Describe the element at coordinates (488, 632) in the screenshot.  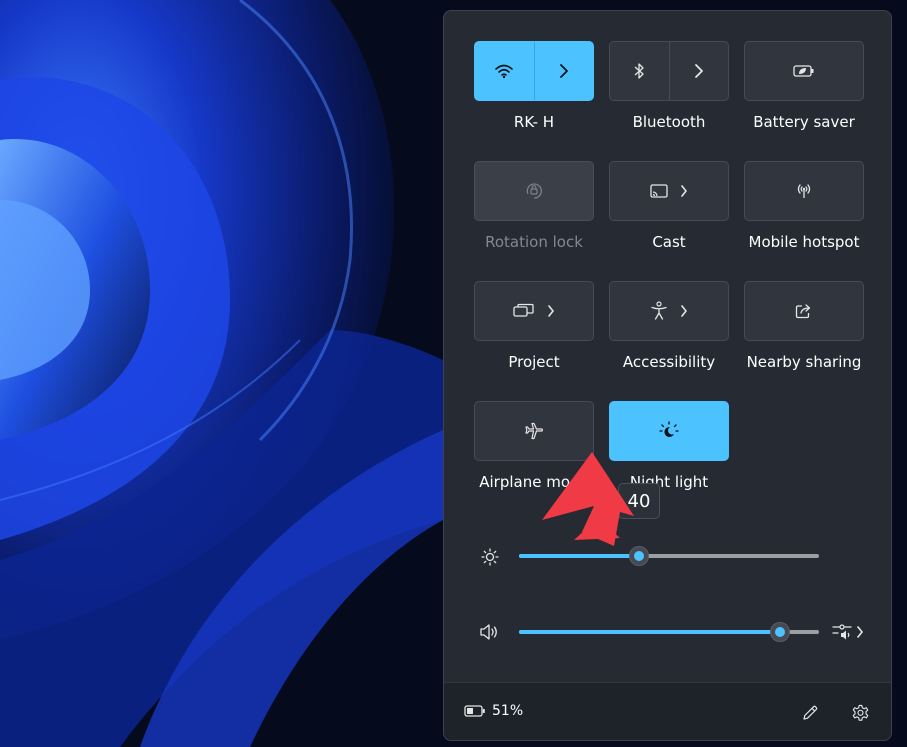
I see `speaker-icon` at that location.